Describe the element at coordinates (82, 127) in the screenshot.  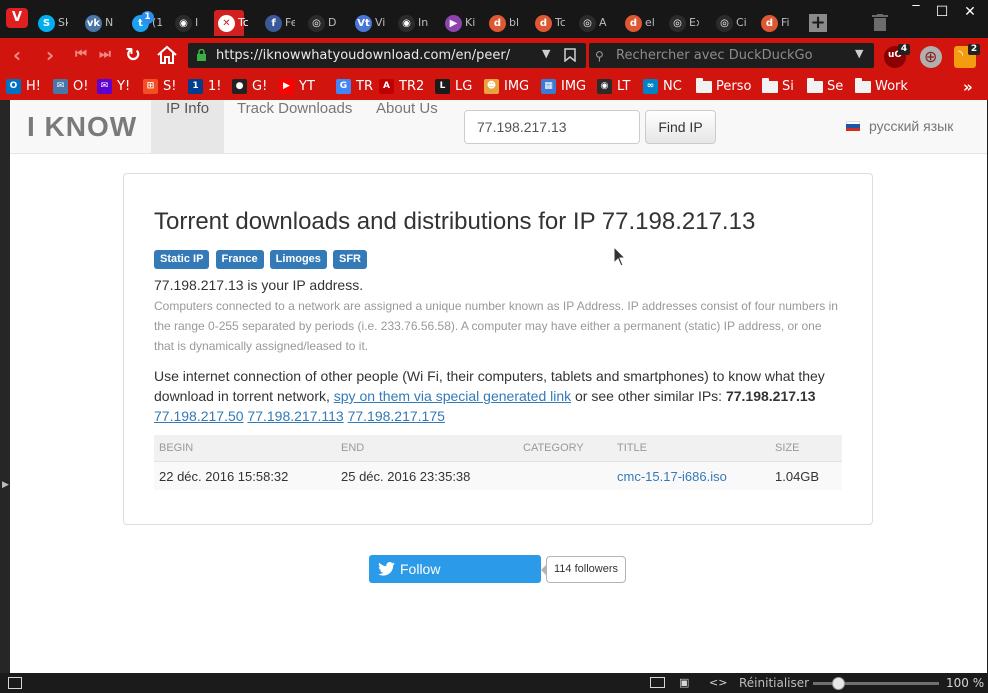
I see `site-brand: I KNOW` at that location.